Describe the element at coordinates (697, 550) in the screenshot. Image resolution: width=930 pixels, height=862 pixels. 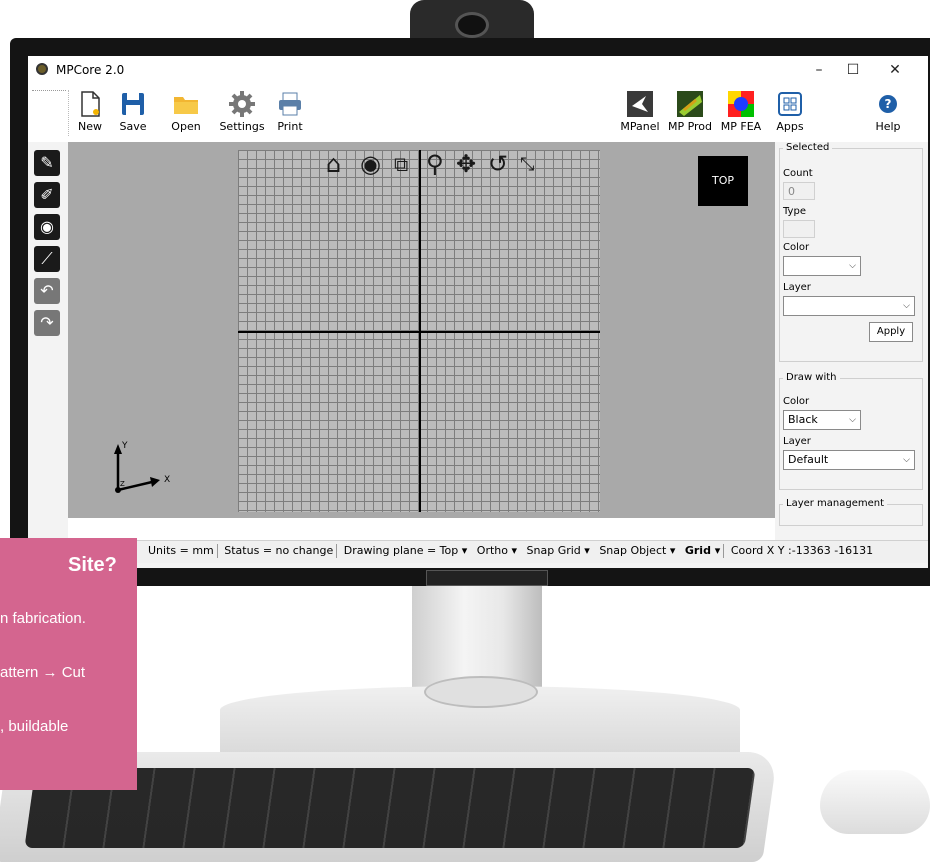
I see `grid-label: Grid` at that location.